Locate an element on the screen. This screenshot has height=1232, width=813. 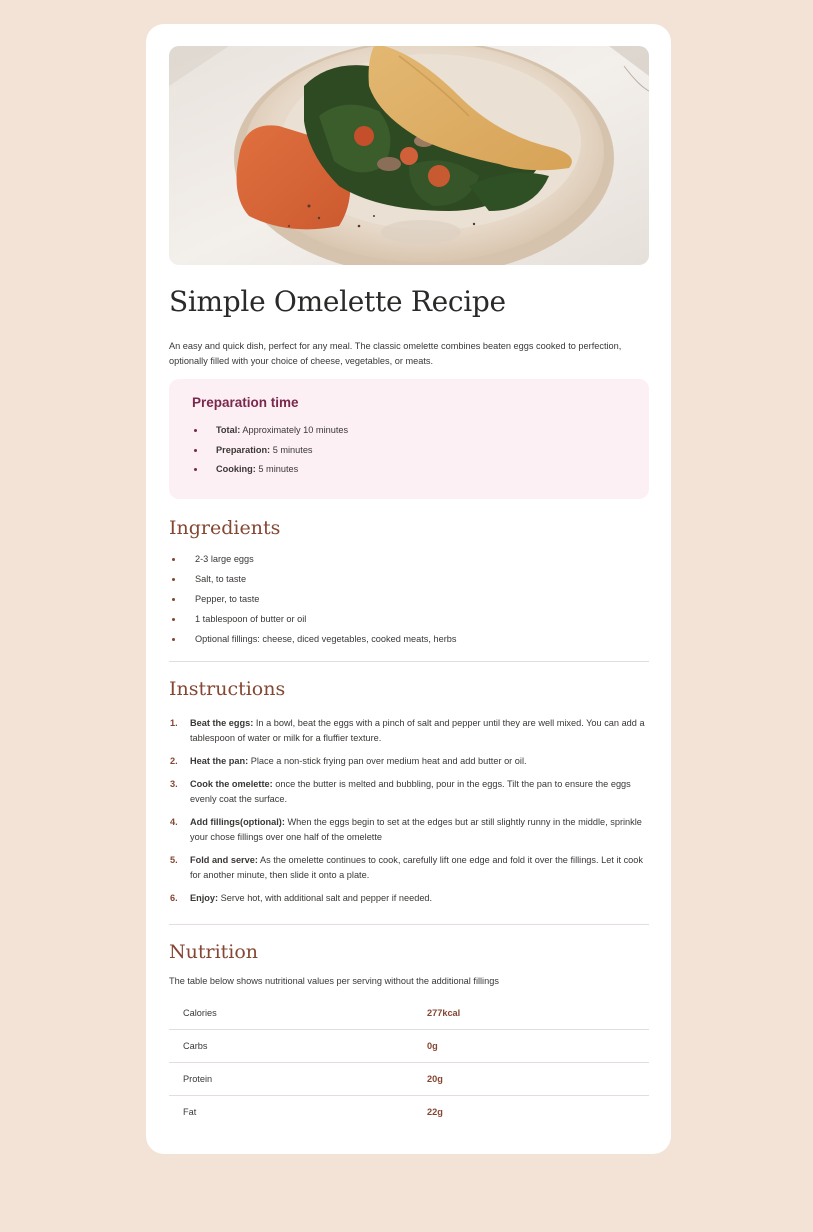
nutrition-heading: Nutrition is located at coordinates (214, 951).